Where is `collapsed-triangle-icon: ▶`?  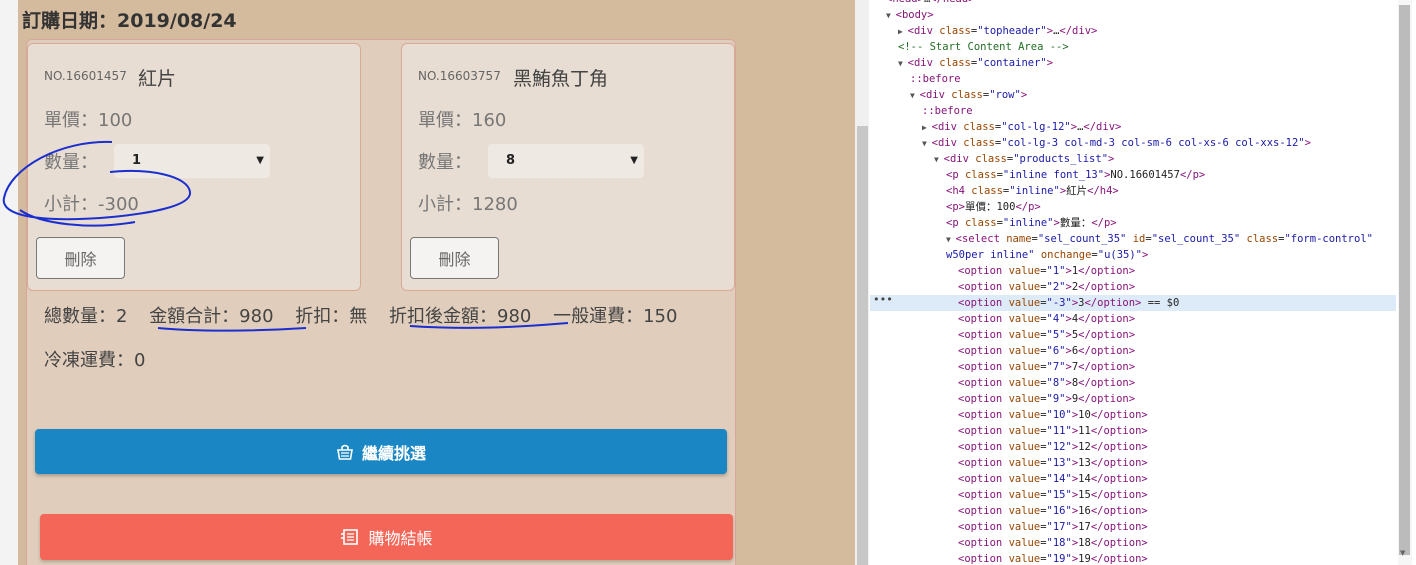 collapsed-triangle-icon: ▶ is located at coordinates (927, 127).